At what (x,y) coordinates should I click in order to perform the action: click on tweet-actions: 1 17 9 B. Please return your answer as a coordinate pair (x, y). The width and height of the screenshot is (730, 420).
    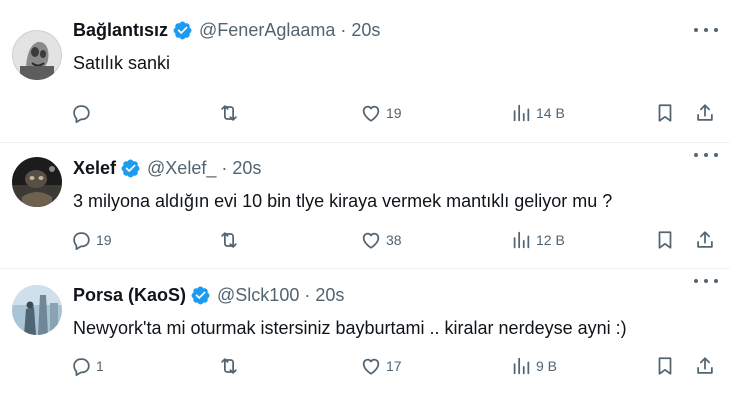
    Looking at the image, I should click on (395, 366).